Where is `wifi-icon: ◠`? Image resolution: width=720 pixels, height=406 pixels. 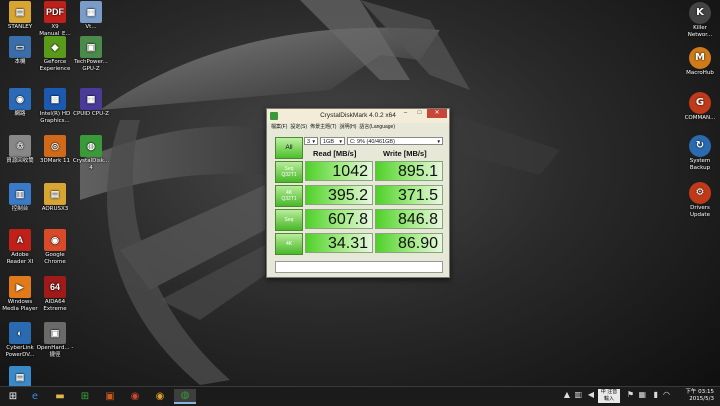 wifi-icon: ◠ is located at coordinates (666, 394).